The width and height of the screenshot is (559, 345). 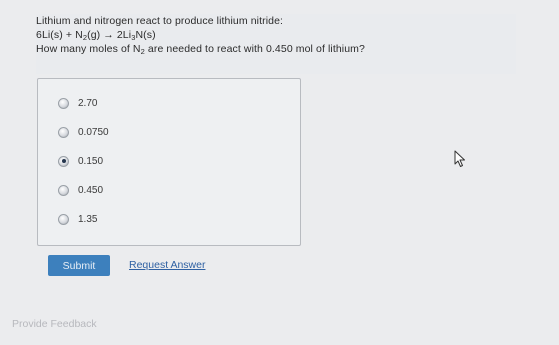 I want to click on choice-option: 0.0750, so click(x=83, y=132).